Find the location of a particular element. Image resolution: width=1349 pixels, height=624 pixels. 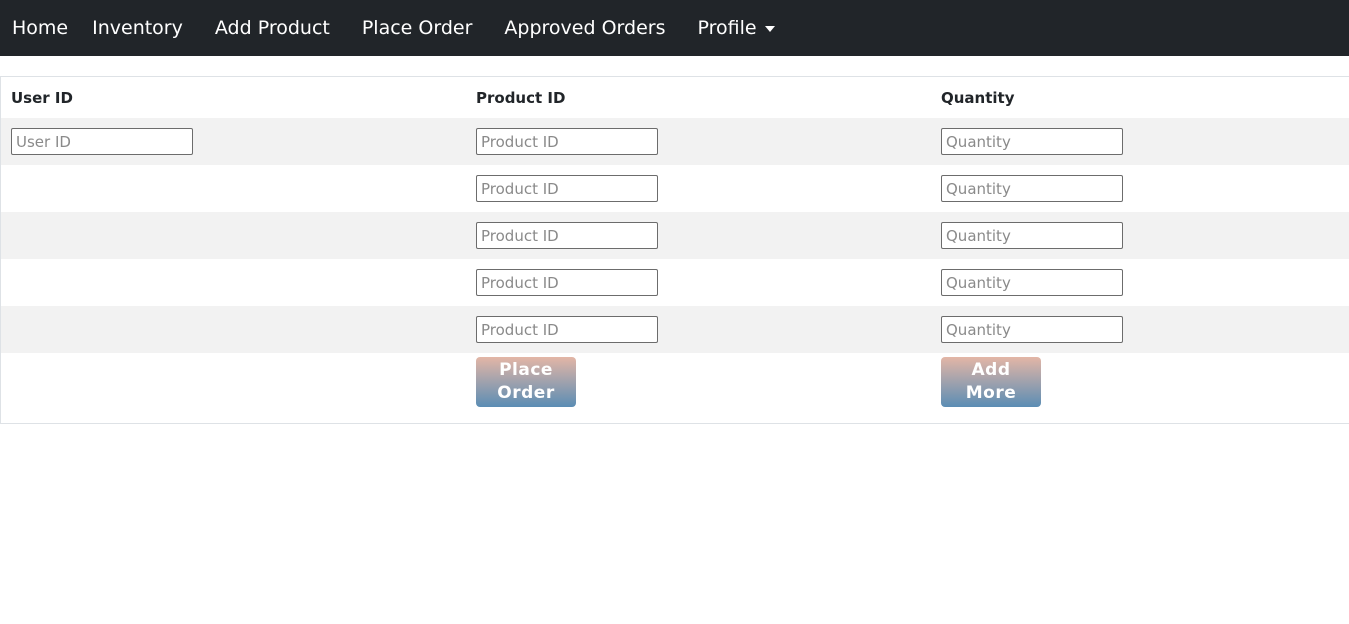

nav-add-product-link: Add Product is located at coordinates (272, 28).